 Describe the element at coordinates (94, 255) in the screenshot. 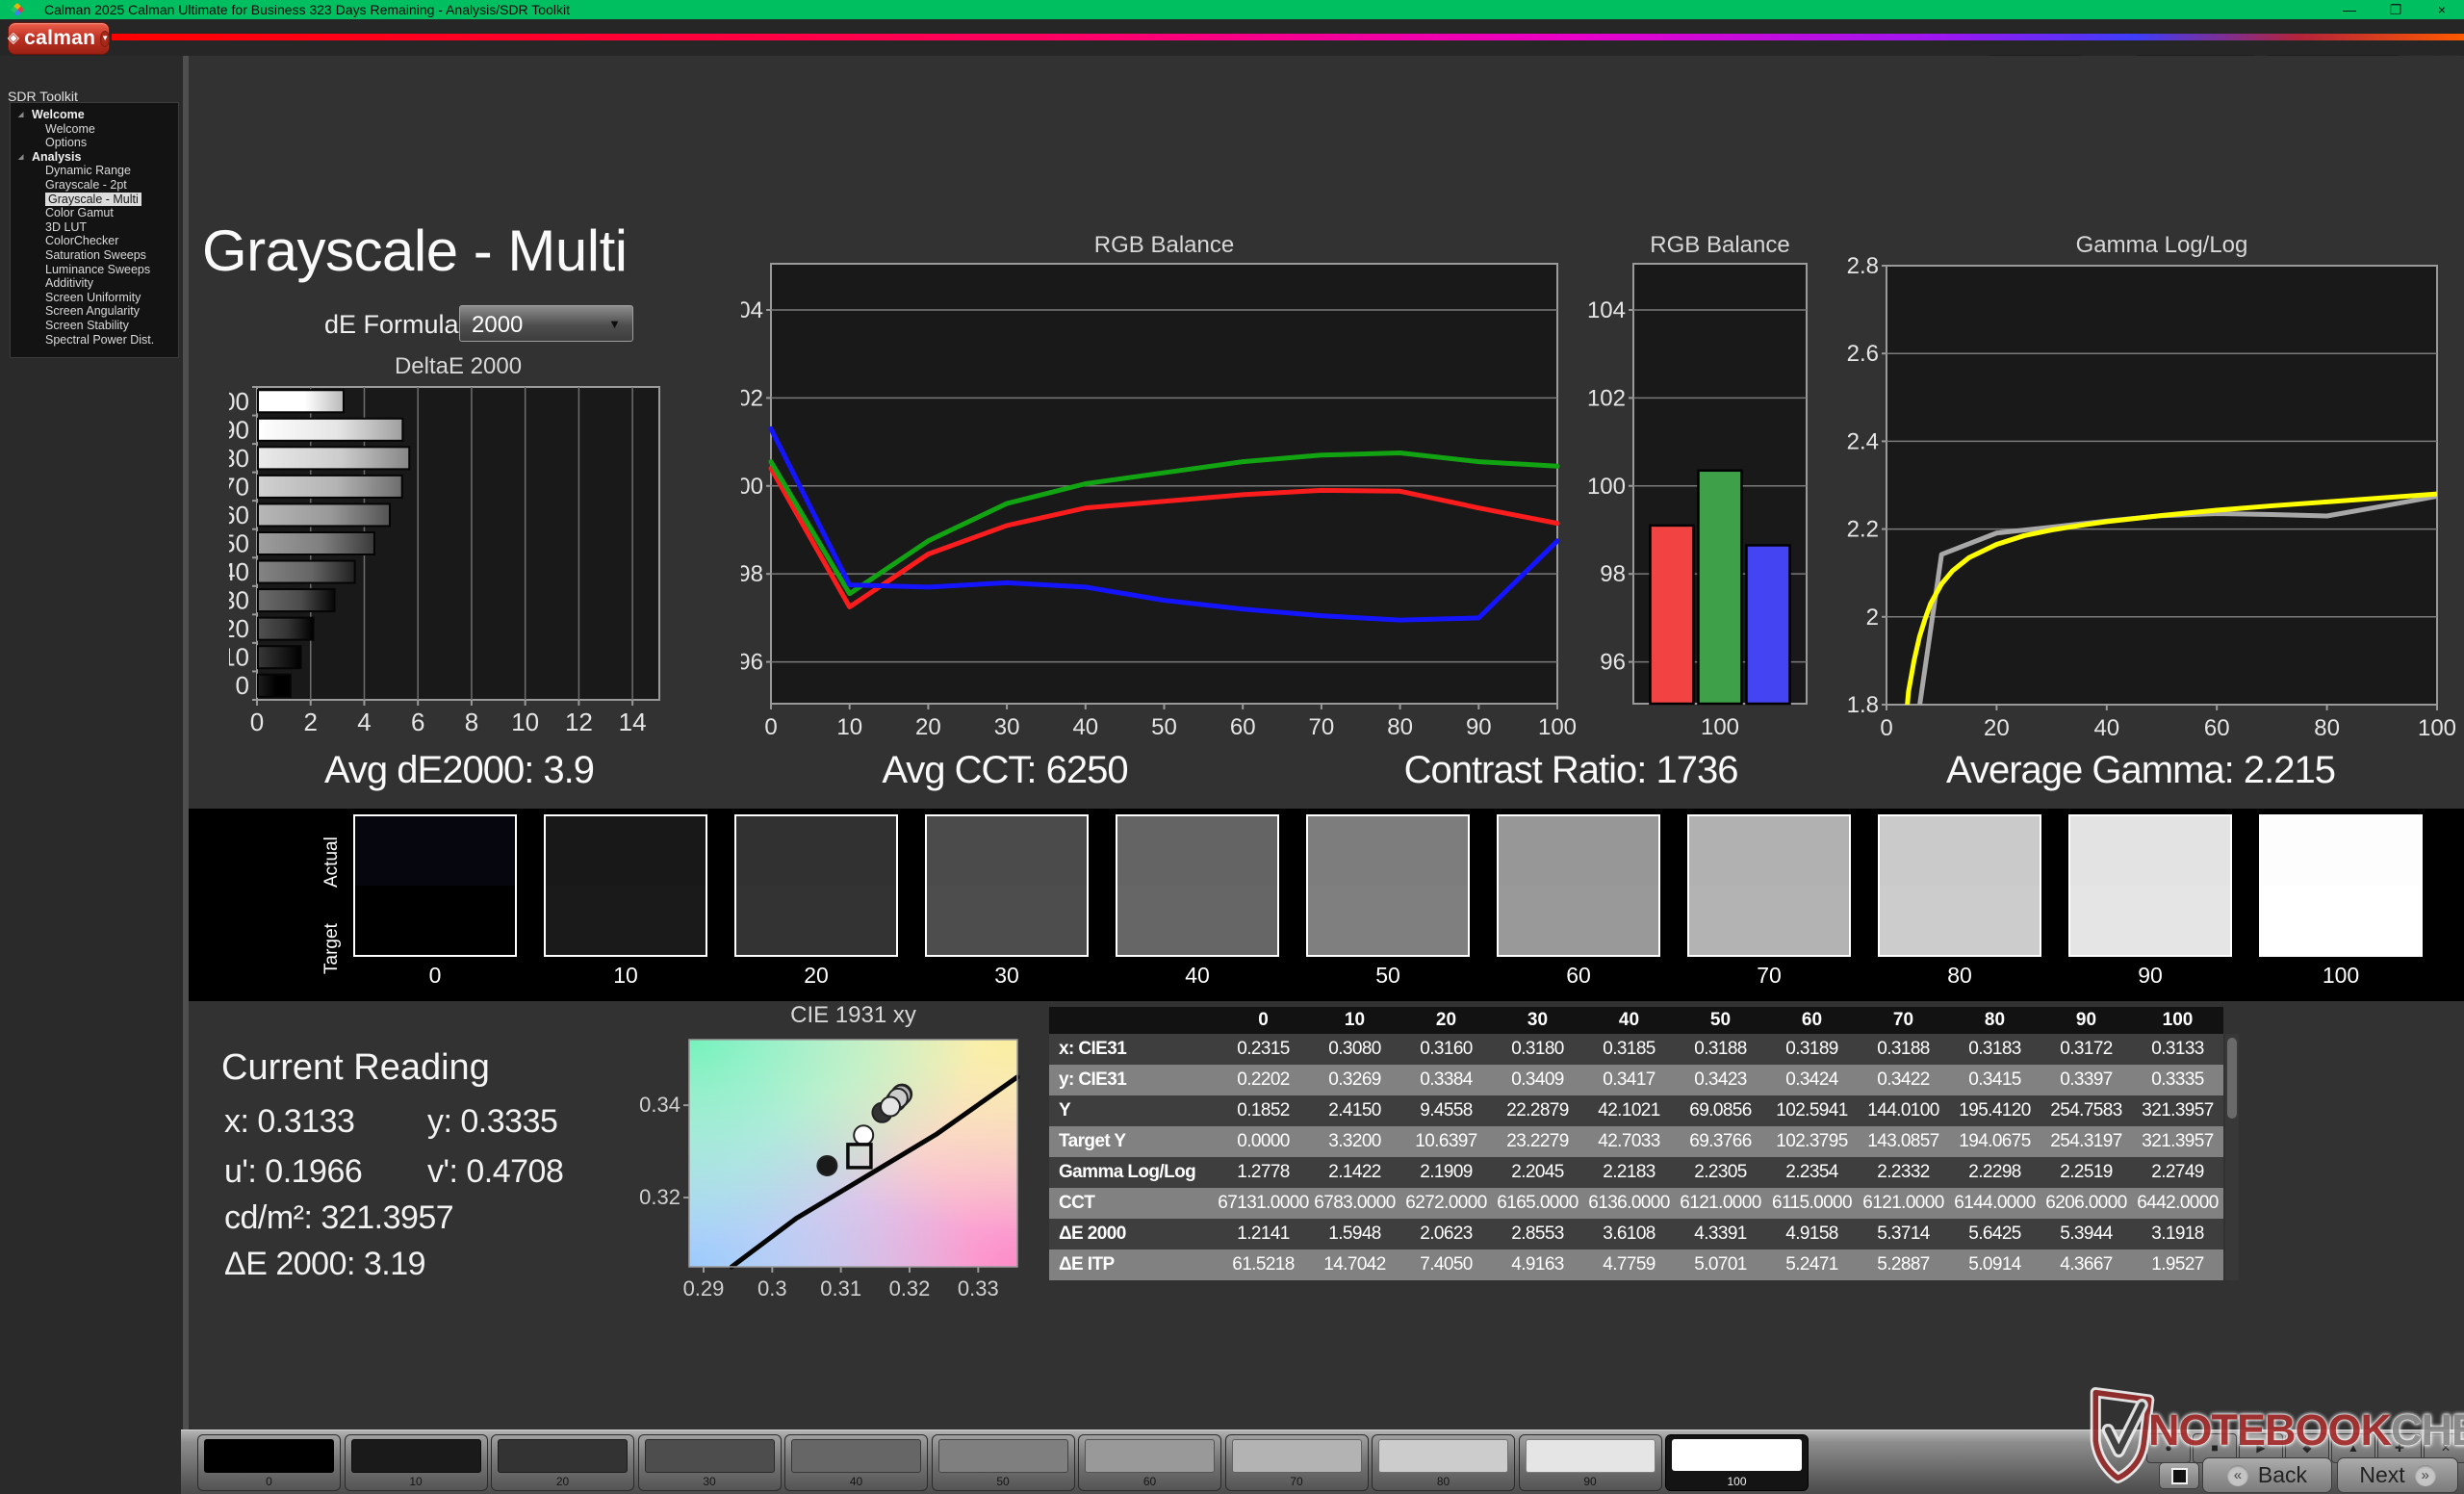

I see `sidebar-item-saturation-sweeps: Saturation Sweeps` at that location.